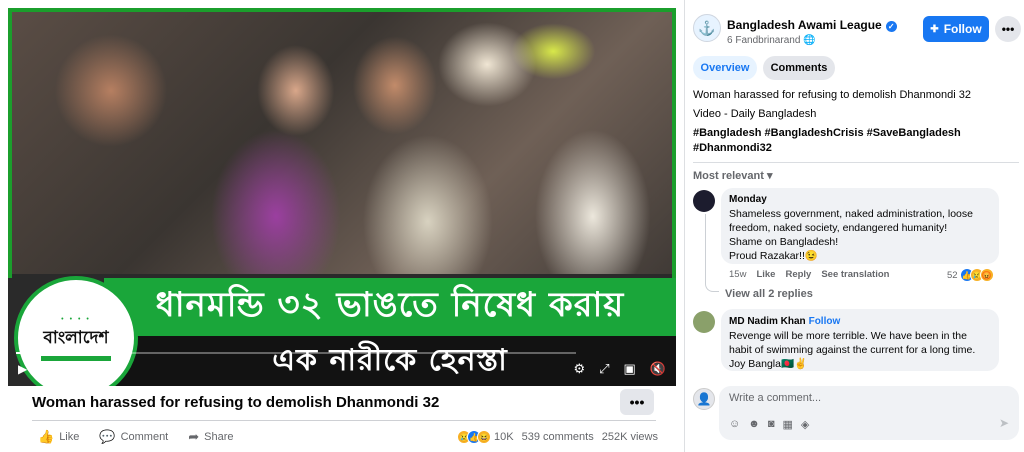 The image size is (1024, 452). What do you see at coordinates (712, 253) in the screenshot?
I see `reply-thread-line` at bounding box center [712, 253].